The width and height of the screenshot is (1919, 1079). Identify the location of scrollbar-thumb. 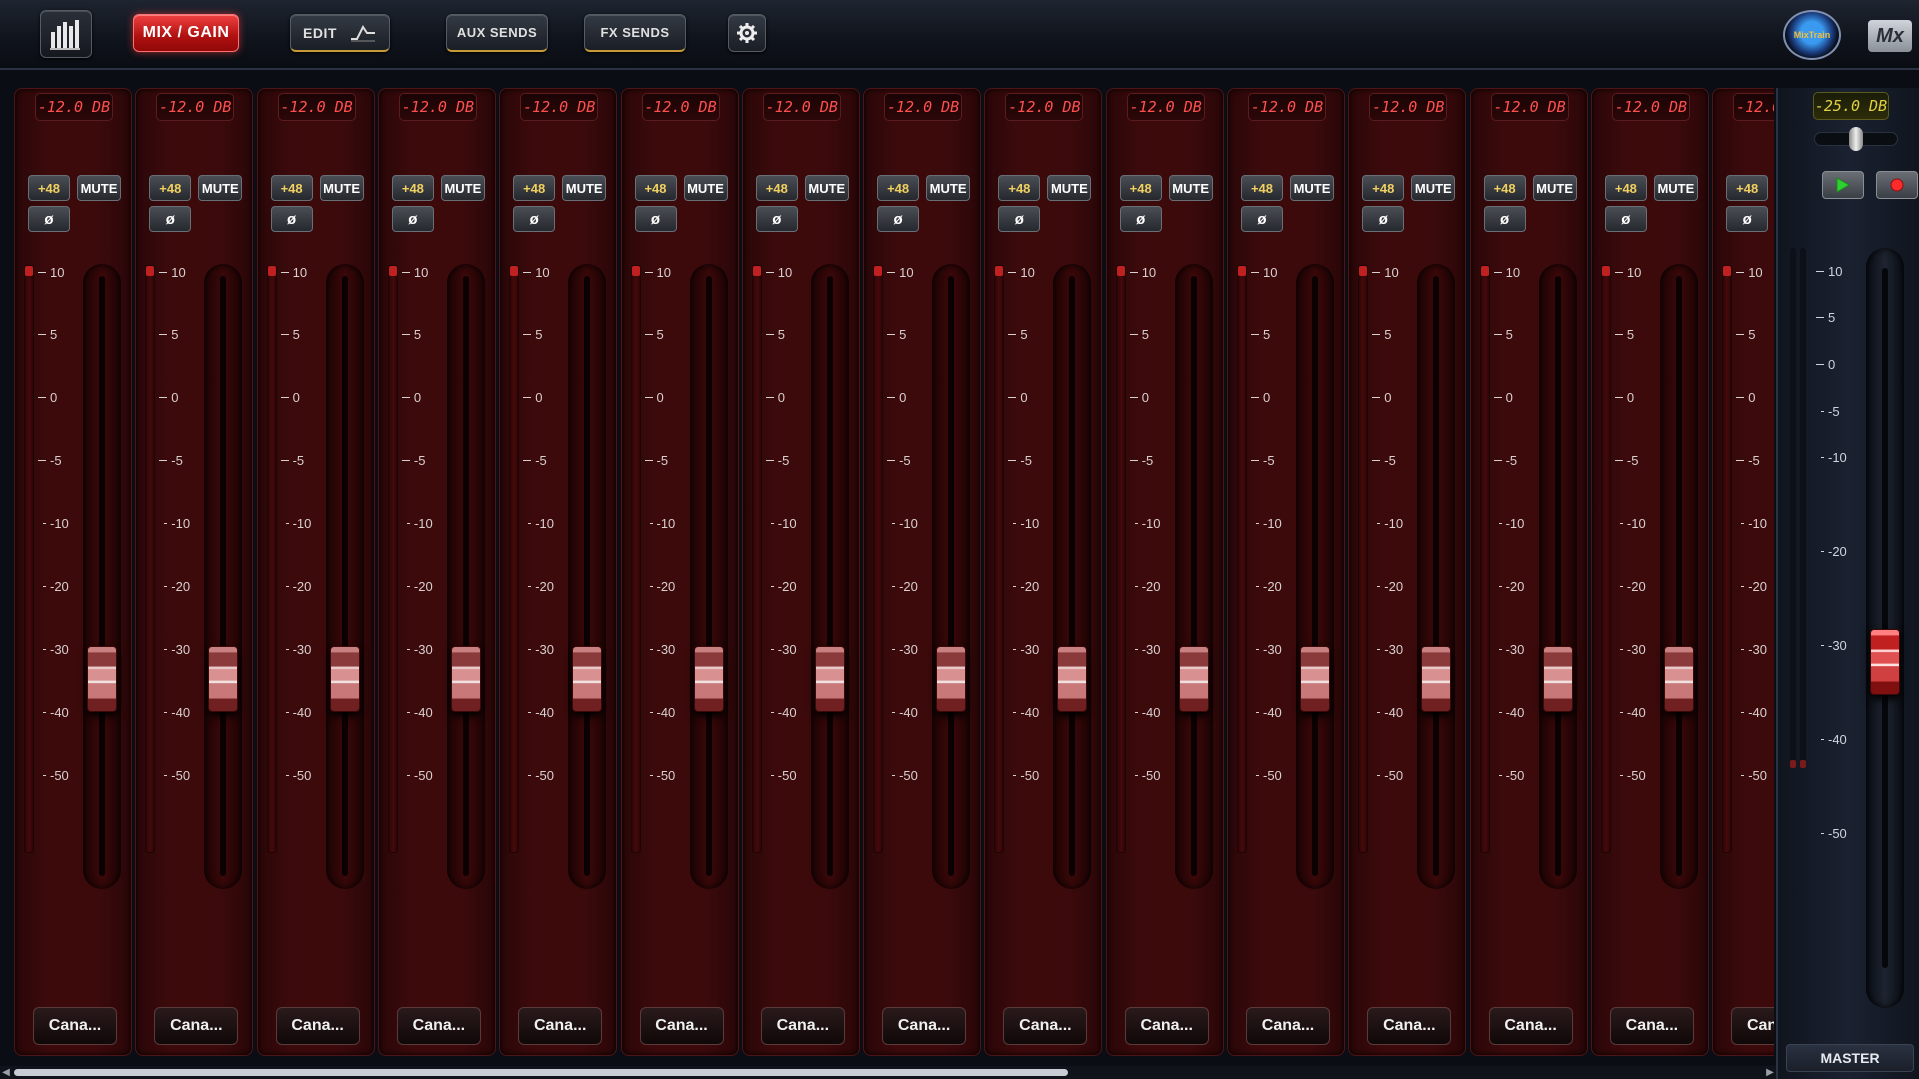
(541, 1072).